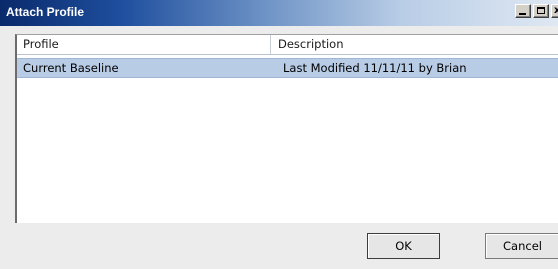 The image size is (558, 269). I want to click on maximize-button, so click(541, 11).